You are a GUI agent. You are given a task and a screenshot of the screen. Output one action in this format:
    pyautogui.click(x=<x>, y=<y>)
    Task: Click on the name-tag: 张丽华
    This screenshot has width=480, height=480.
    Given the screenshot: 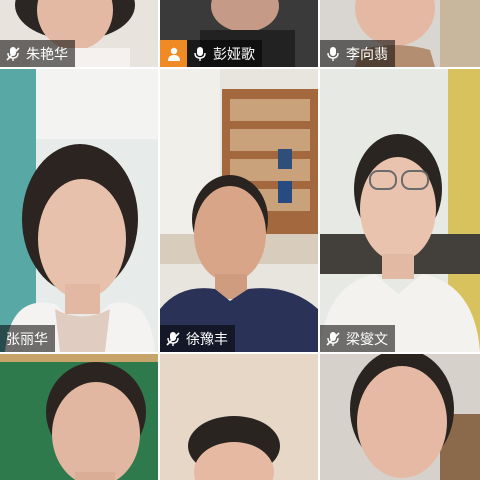 What is the action you would take?
    pyautogui.click(x=27, y=338)
    